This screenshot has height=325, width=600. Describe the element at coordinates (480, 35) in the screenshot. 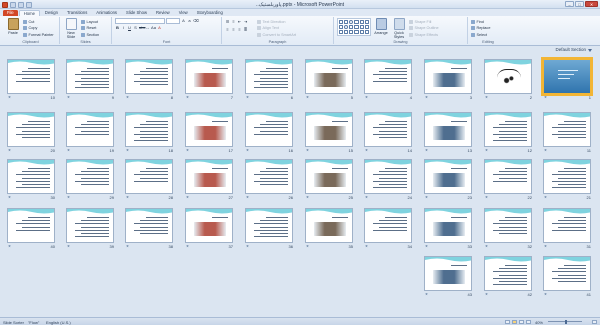

I see `select-button: Select` at that location.